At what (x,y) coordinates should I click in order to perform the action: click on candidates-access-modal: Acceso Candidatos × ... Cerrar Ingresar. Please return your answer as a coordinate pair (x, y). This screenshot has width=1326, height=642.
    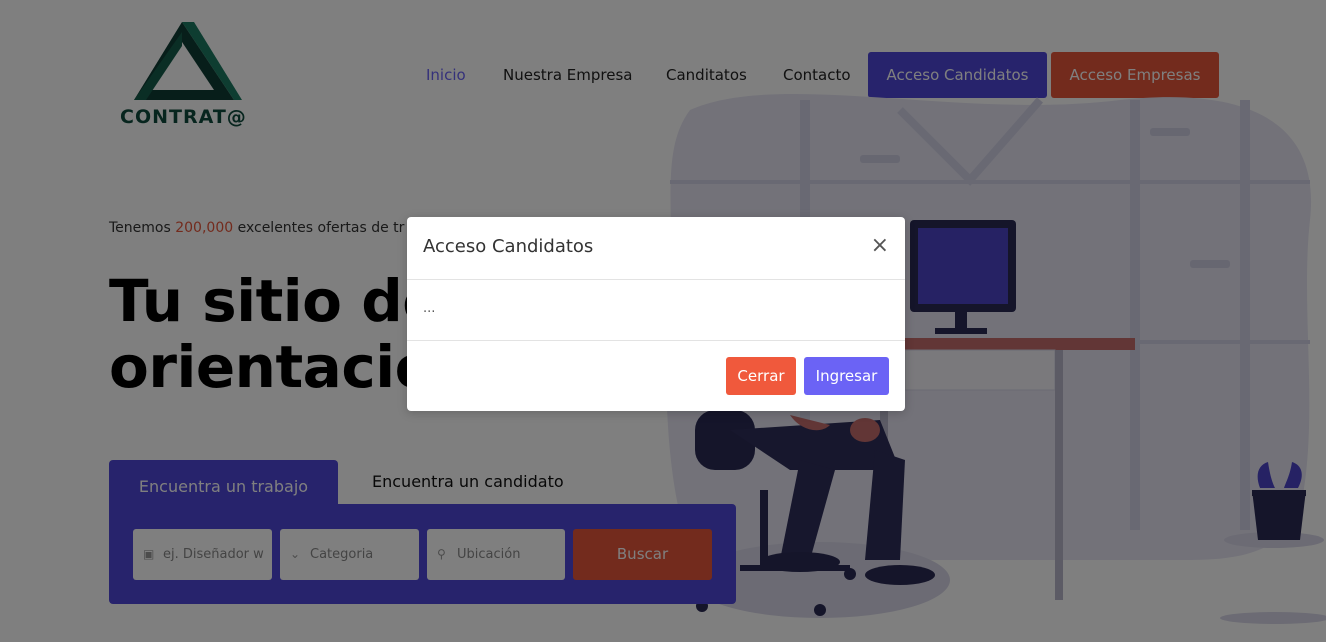
    Looking at the image, I should click on (656, 314).